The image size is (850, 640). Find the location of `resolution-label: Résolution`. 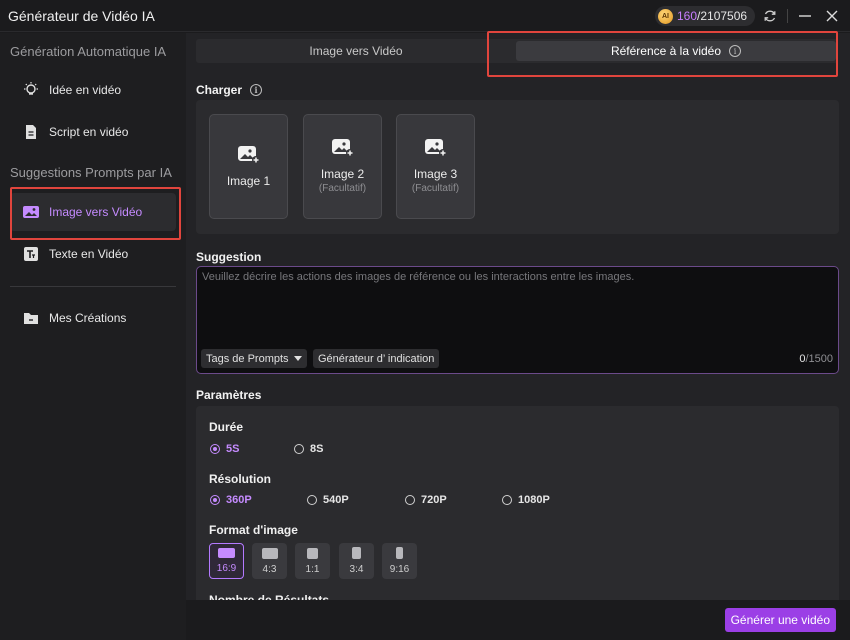

resolution-label: Résolution is located at coordinates (240, 479).